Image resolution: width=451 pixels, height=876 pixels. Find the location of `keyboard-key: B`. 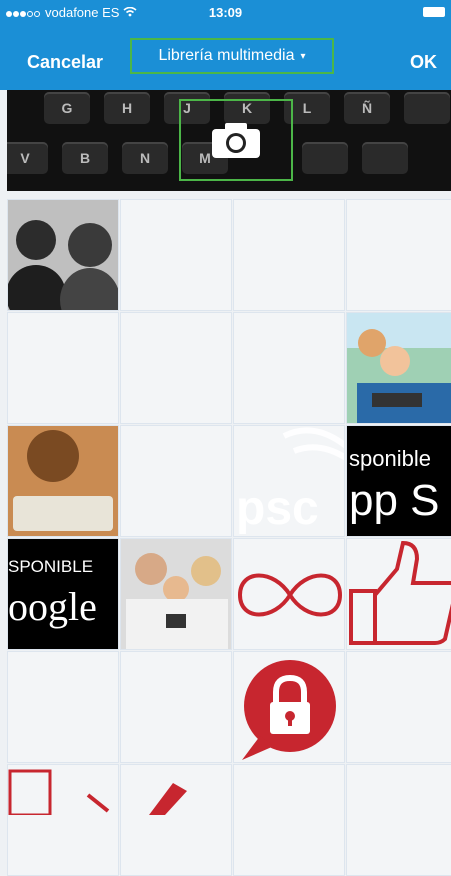

keyboard-key: B is located at coordinates (85, 158).